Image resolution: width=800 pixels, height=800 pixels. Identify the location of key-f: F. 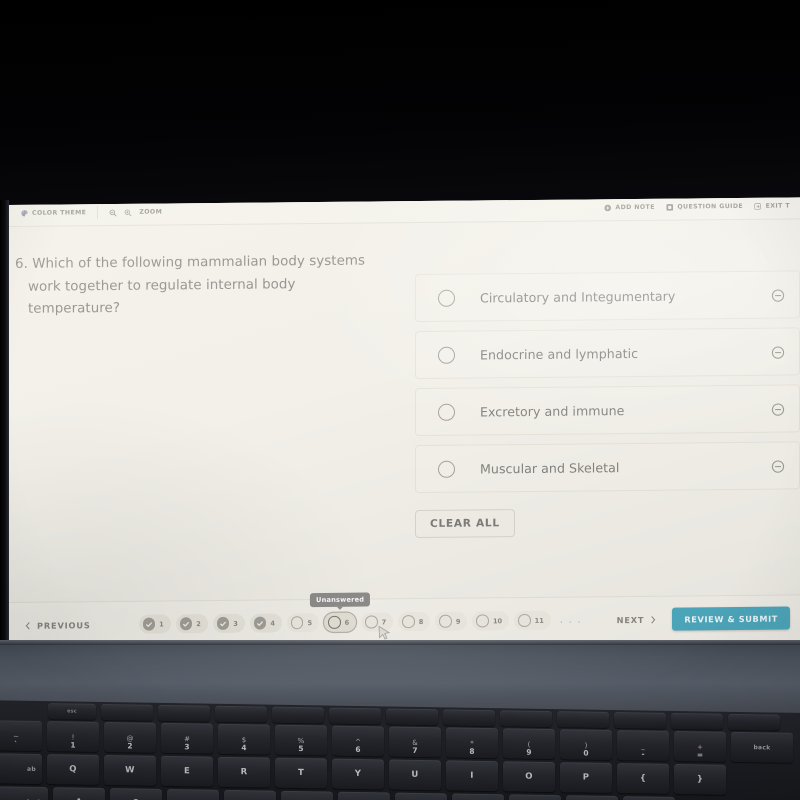
(250, 794).